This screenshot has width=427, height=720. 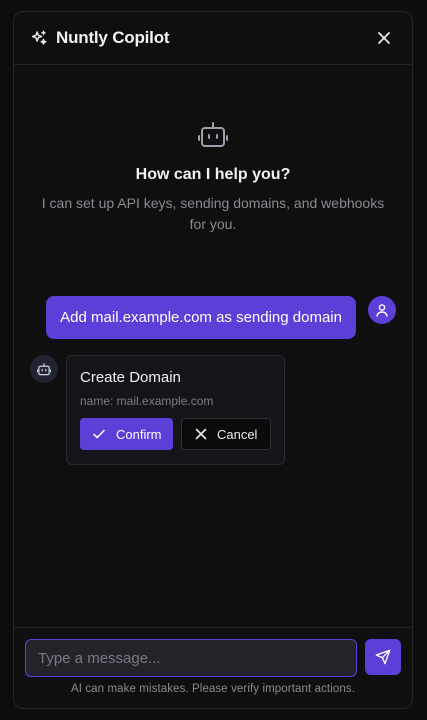 I want to click on assistant-avatar, so click(x=44, y=369).